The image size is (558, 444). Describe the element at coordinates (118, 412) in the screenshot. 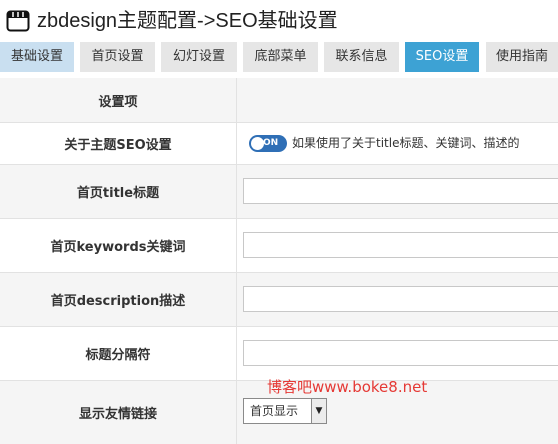

I see `row-label: 显示友情链接` at that location.